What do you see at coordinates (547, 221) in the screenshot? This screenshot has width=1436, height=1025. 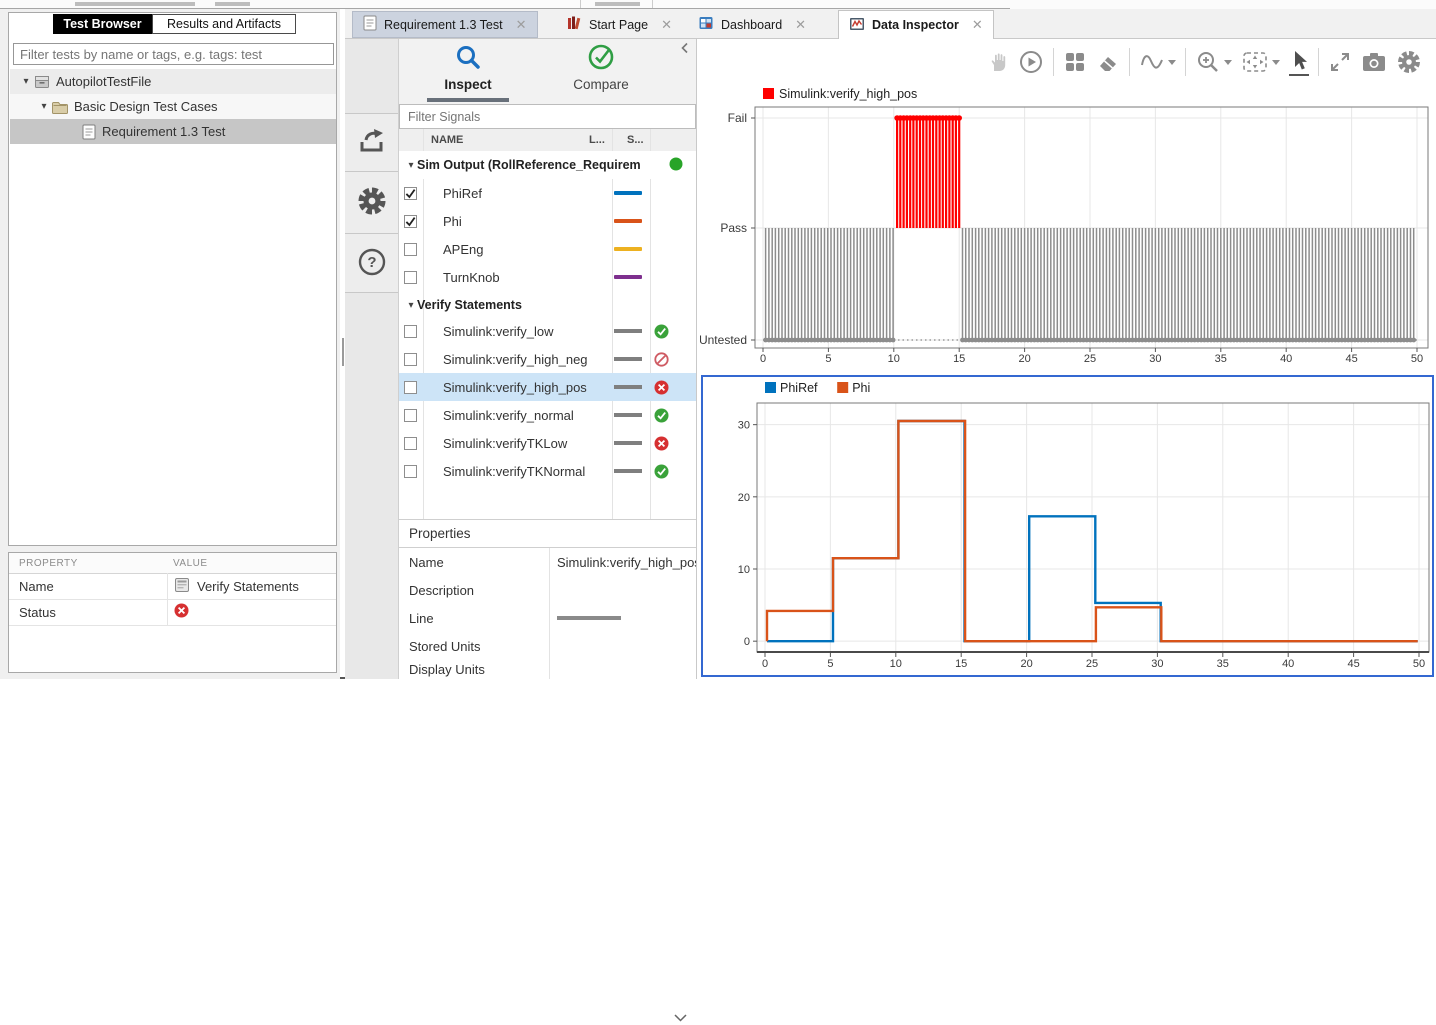 I see `signal-row-phi: Phi` at bounding box center [547, 221].